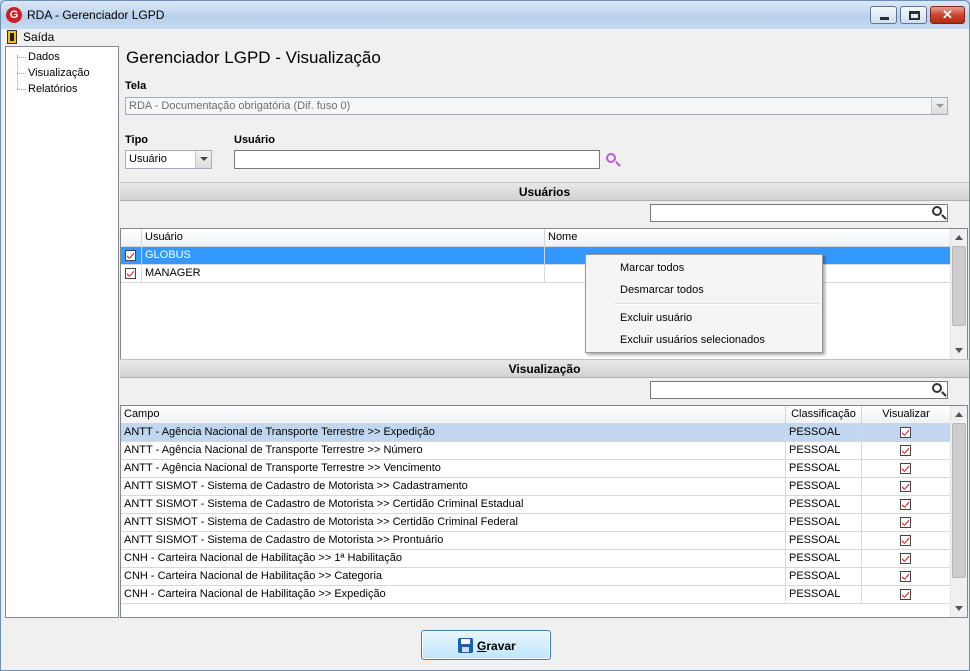 This screenshot has height=671, width=970. I want to click on header-visualizar: Visualizar, so click(906, 415).